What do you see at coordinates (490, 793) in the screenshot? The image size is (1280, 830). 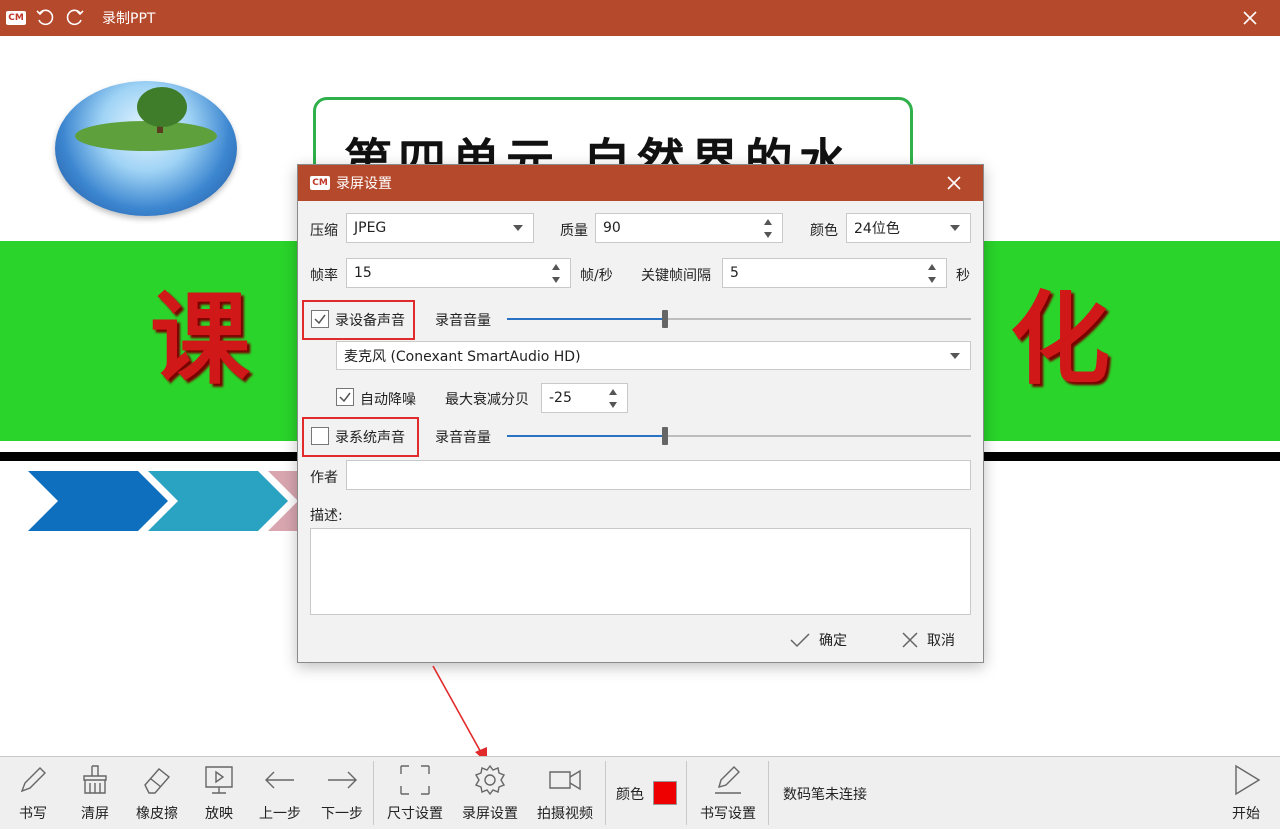 I see `record-settings-button: 录屏设置` at bounding box center [490, 793].